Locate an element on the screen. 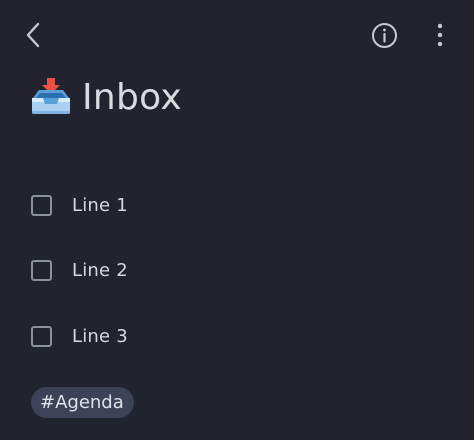 This screenshot has height=440, width=474. back-button is located at coordinates (33, 35).